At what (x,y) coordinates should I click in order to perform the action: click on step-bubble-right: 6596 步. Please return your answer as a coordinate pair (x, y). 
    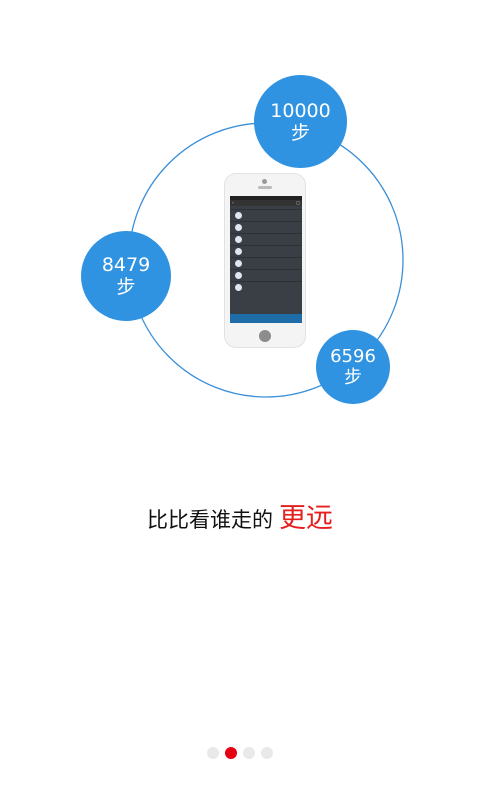
    Looking at the image, I should click on (353, 367).